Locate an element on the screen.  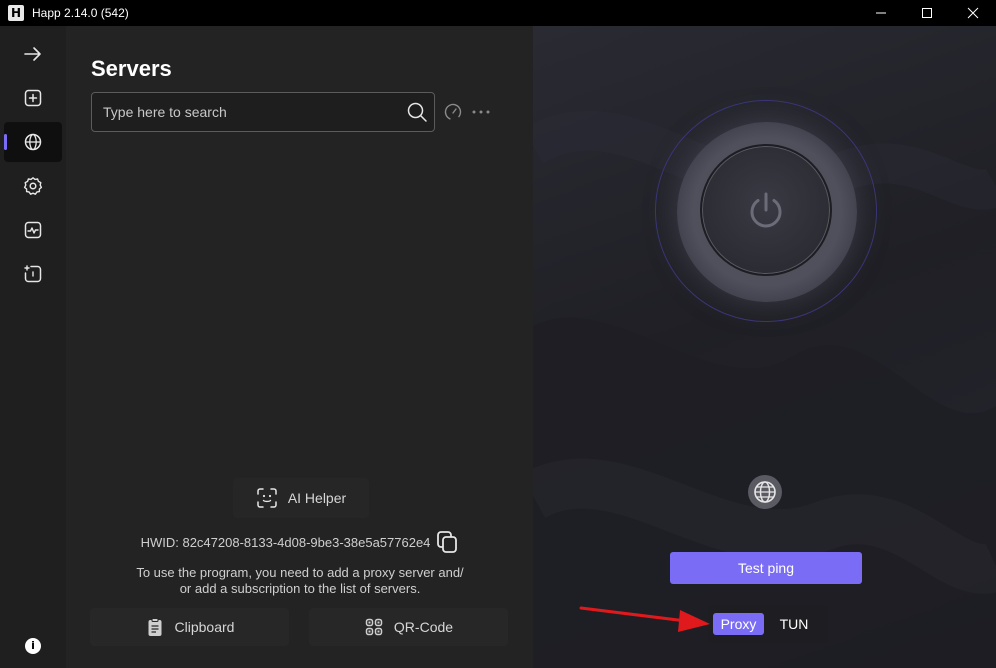
page-title: Servers is located at coordinates (131, 68).